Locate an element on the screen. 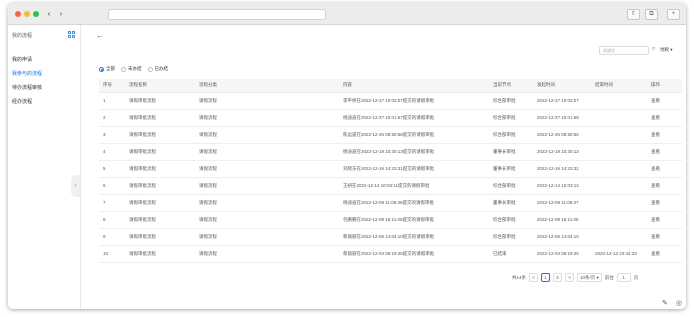 The image size is (694, 317). goto-page-input: 1 is located at coordinates (623, 277).